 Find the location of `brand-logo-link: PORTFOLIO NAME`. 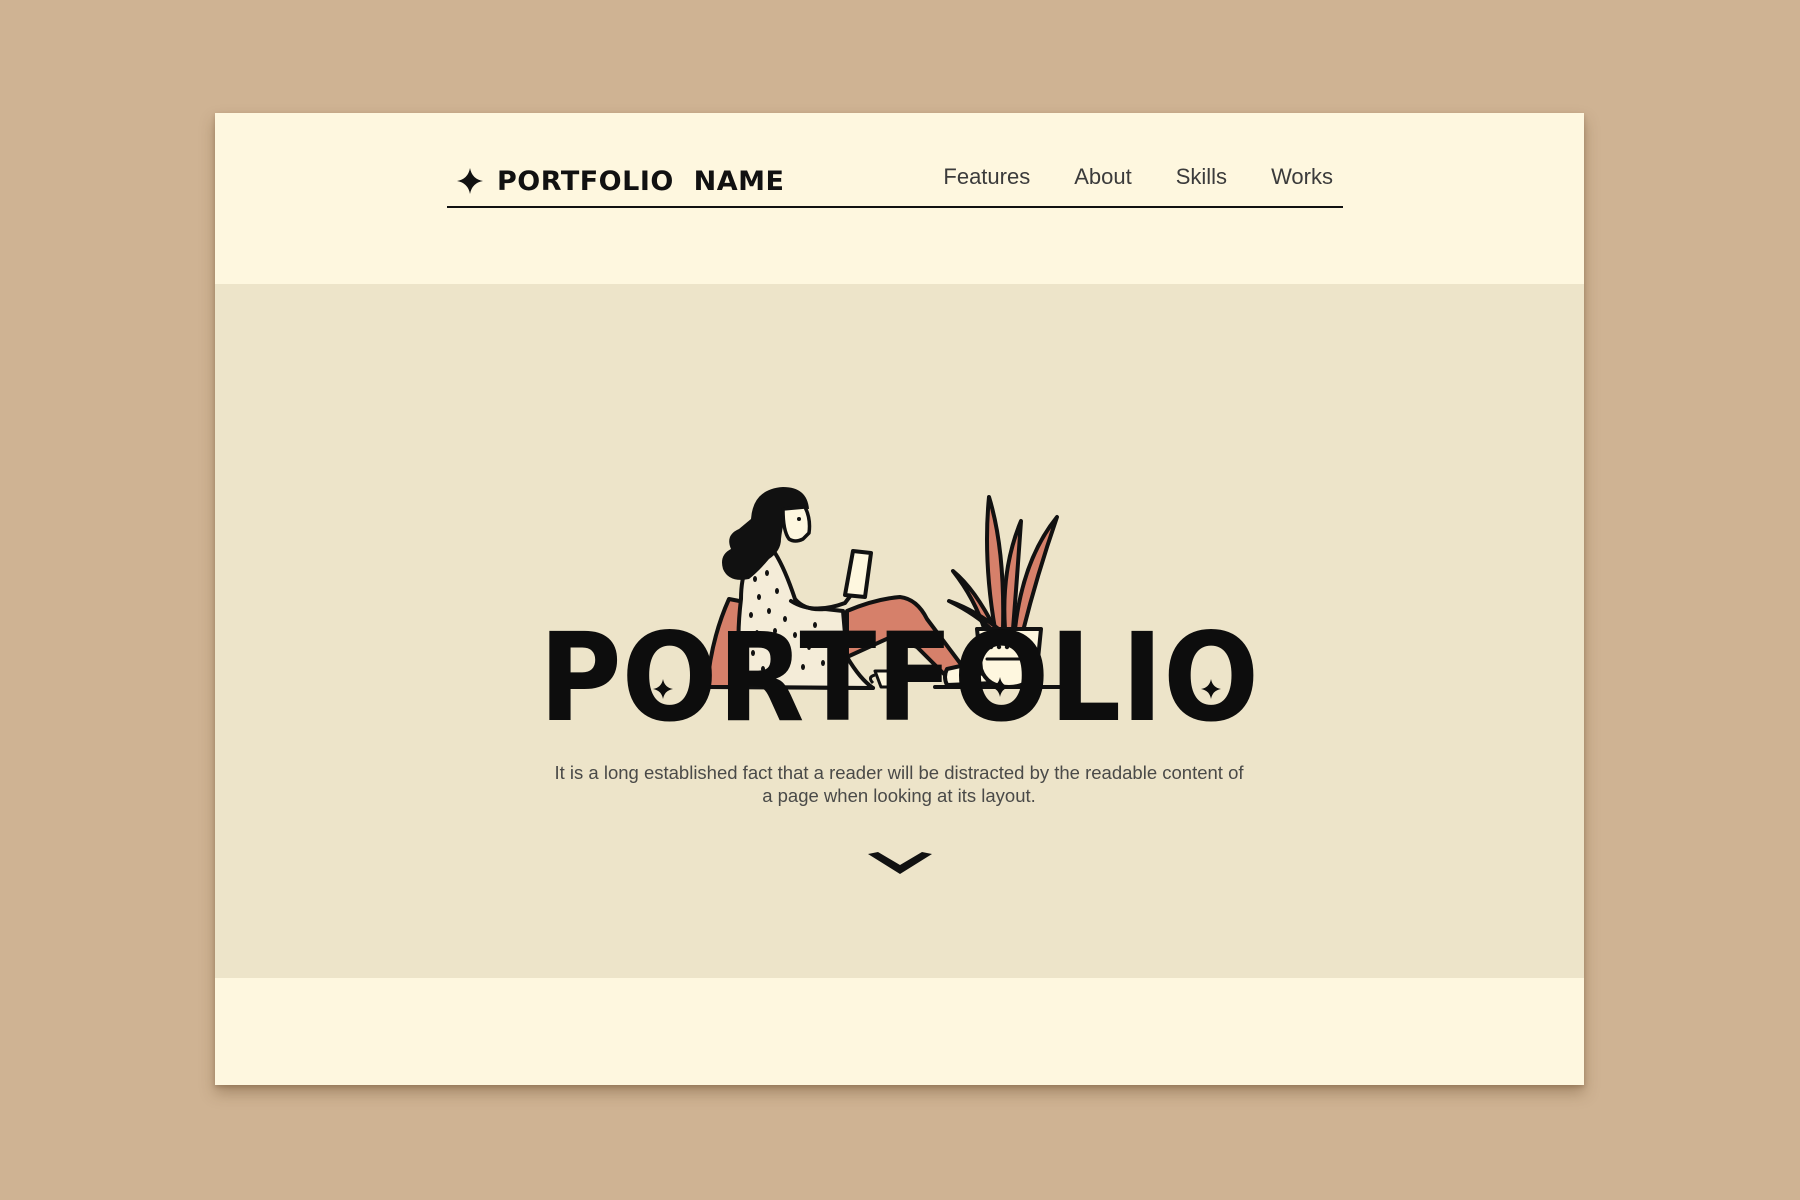

brand-logo-link: PORTFOLIO NAME is located at coordinates (615, 181).